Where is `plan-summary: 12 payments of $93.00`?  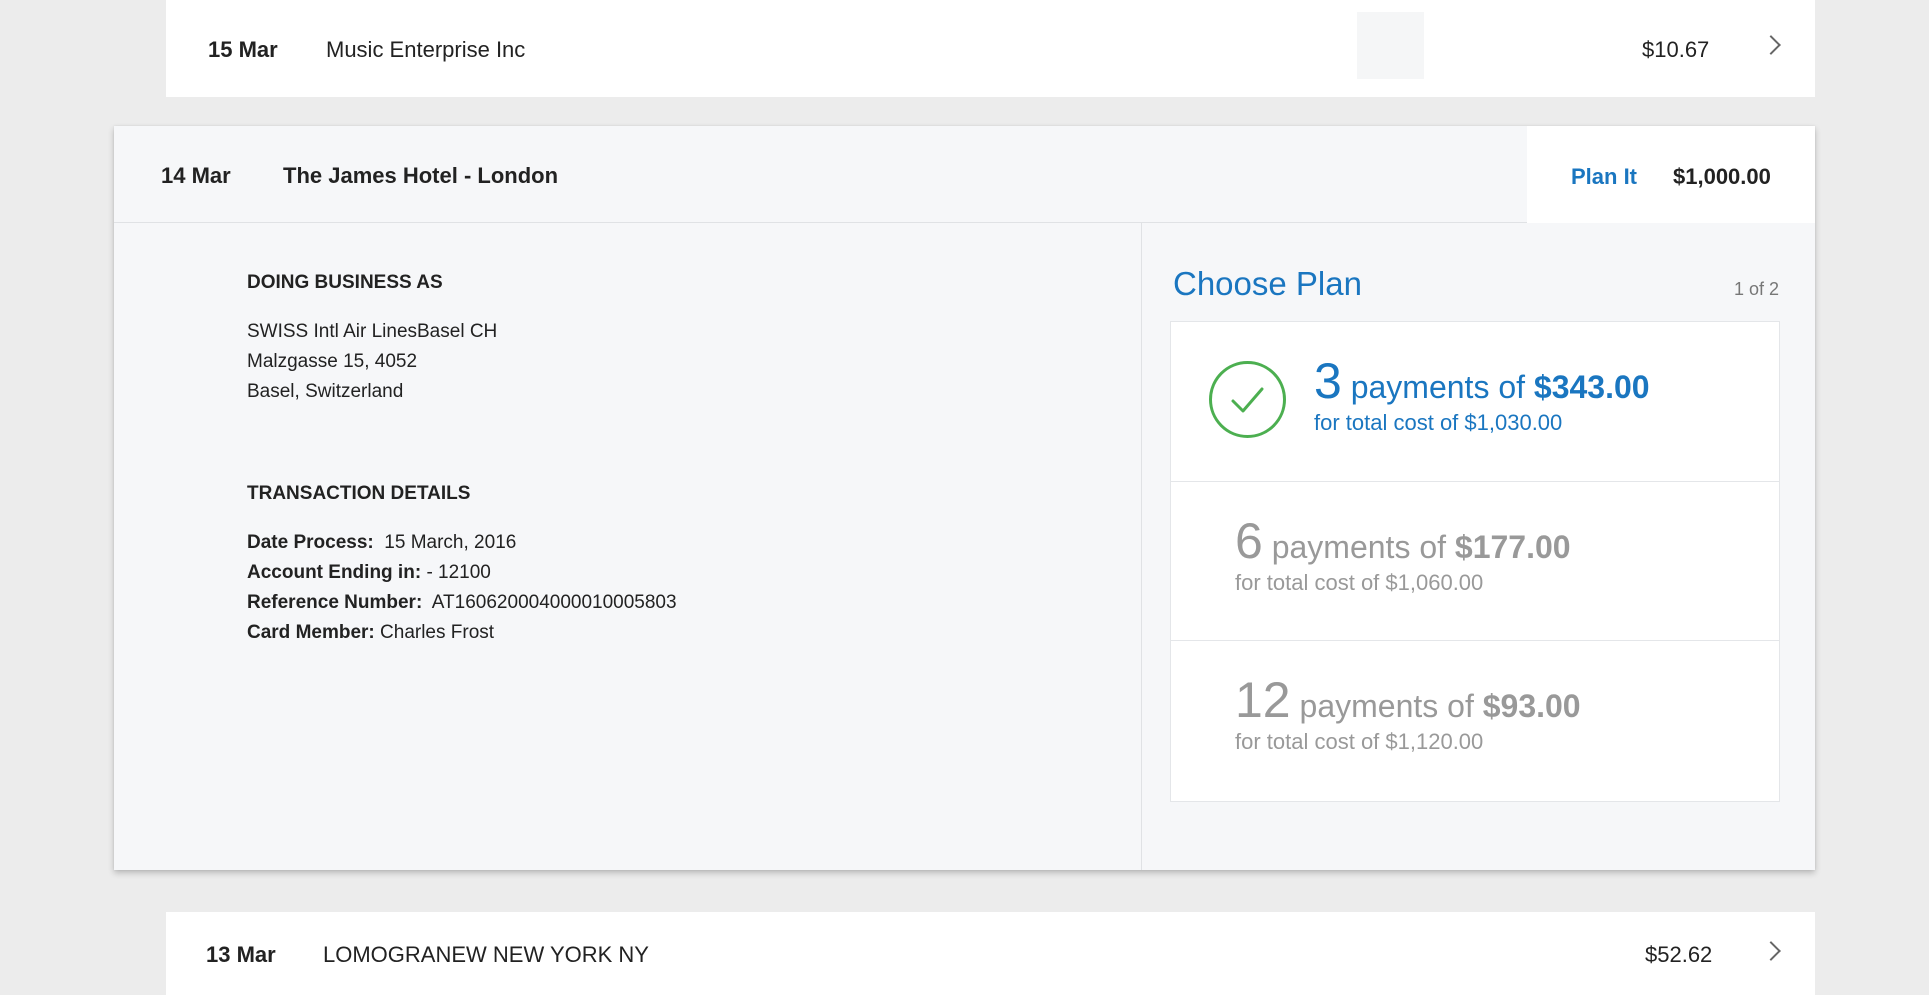
plan-summary: 12 payments of $93.00 is located at coordinates (1408, 700).